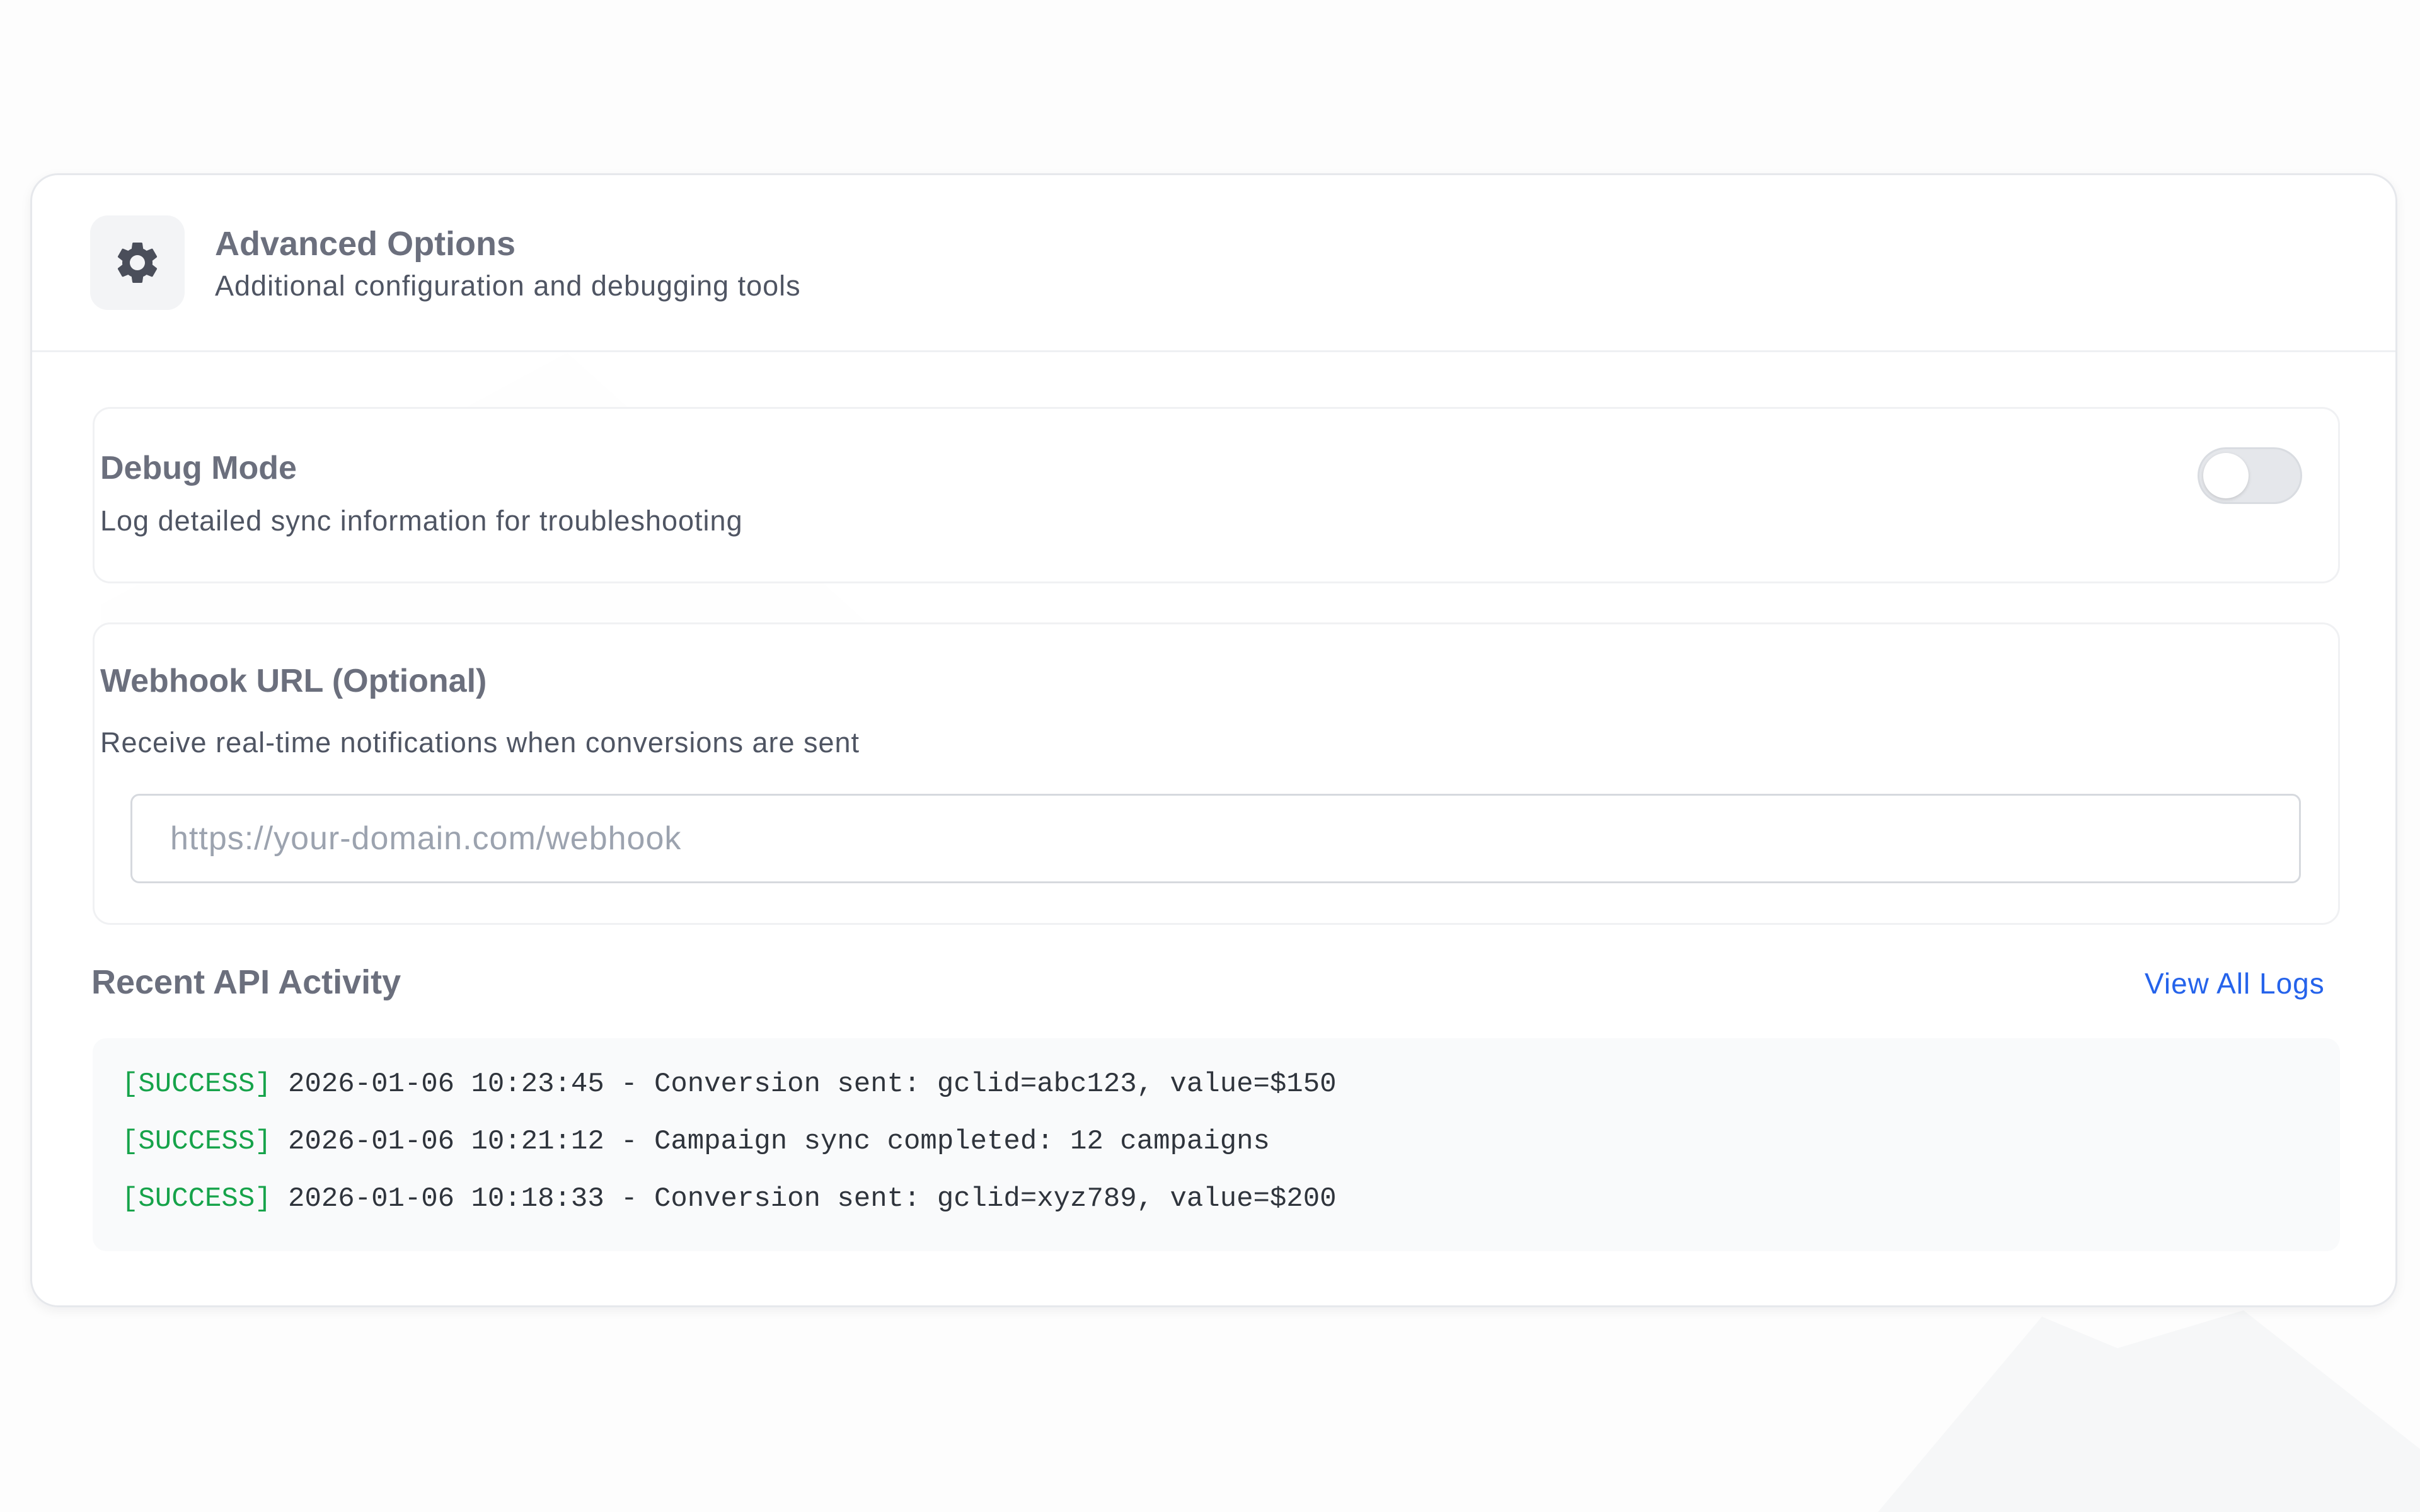 The height and width of the screenshot is (1512, 2420). What do you see at coordinates (1215, 838) in the screenshot?
I see `webhook-url-input` at bounding box center [1215, 838].